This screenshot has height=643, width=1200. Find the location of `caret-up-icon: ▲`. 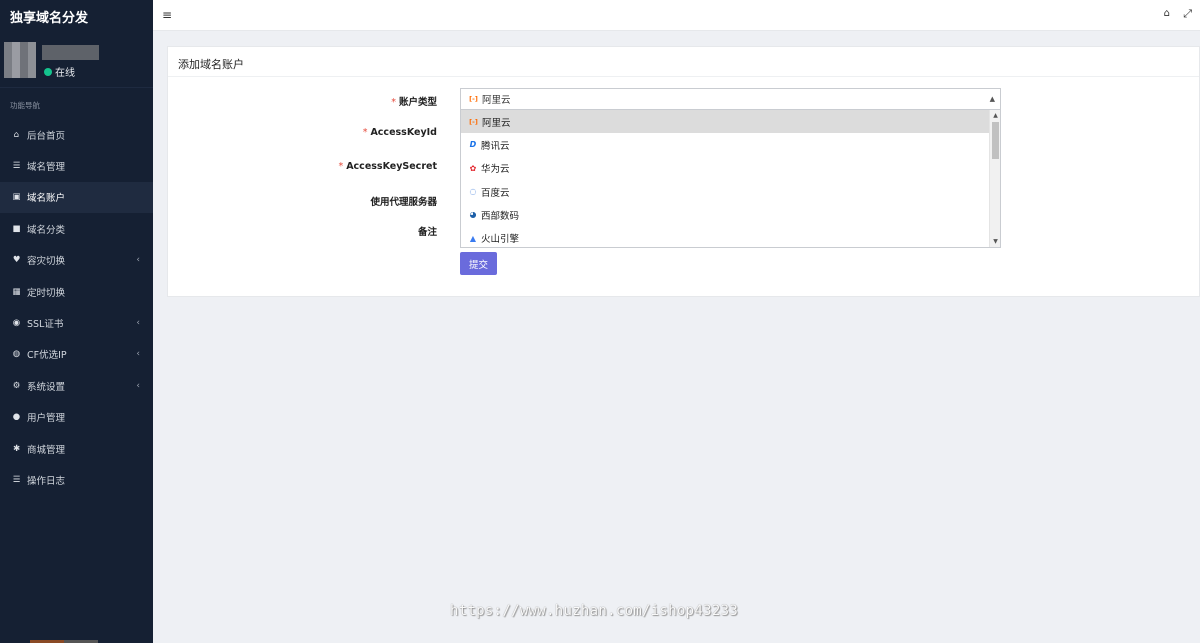

caret-up-icon: ▲ is located at coordinates (992, 99).